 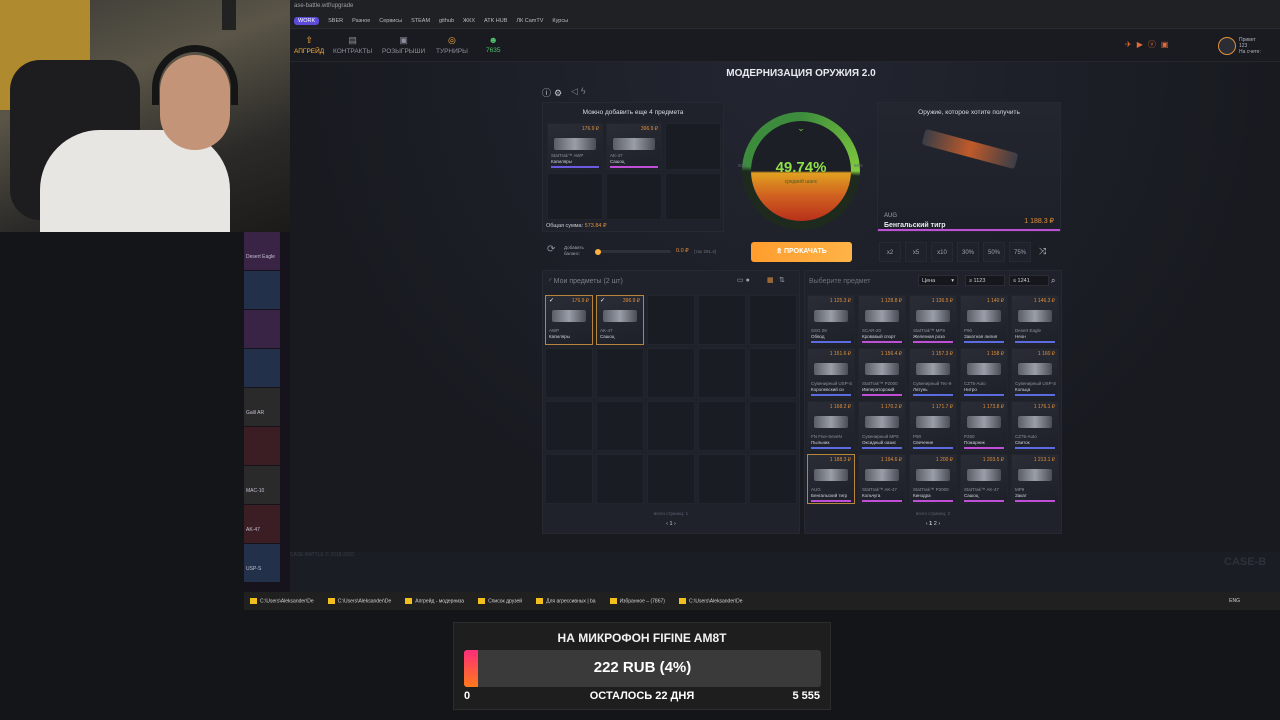 I want to click on taskbar-item: Избранное – (7867), so click(x=637, y=600).